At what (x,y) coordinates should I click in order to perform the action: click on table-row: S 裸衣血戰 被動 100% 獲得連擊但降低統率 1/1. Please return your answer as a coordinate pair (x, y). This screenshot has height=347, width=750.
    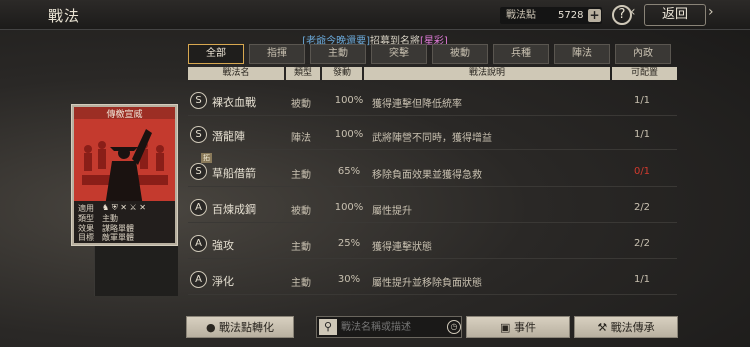
    Looking at the image, I should click on (432, 101).